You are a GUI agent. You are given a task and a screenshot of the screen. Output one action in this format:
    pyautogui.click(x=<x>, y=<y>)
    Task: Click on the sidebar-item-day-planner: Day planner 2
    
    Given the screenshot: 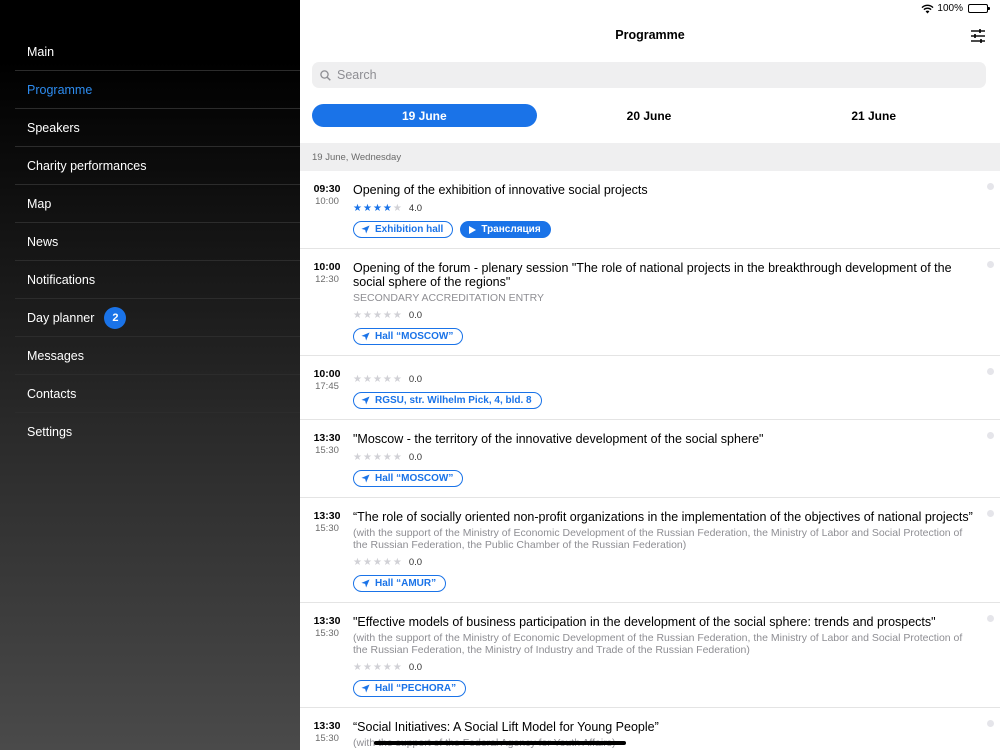 What is the action you would take?
    pyautogui.click(x=157, y=318)
    